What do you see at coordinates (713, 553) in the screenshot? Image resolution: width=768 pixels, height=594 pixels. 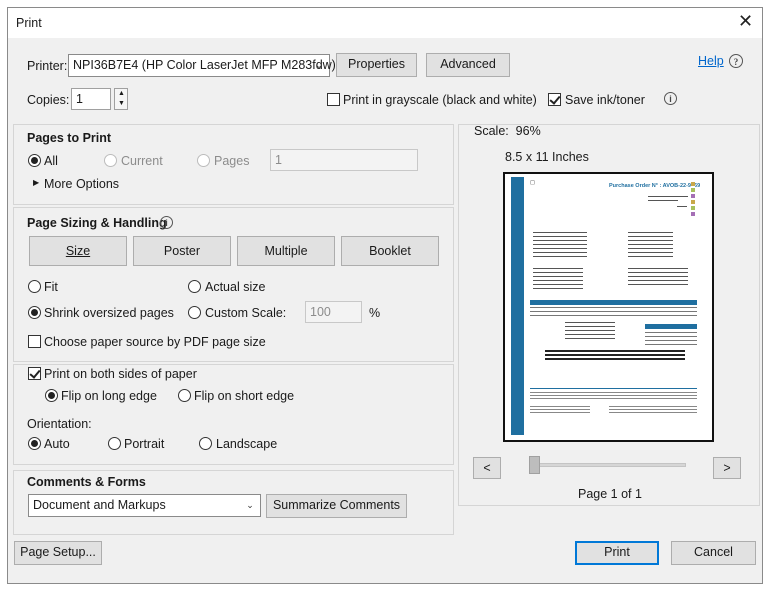 I see `cancel-button: Cancel` at bounding box center [713, 553].